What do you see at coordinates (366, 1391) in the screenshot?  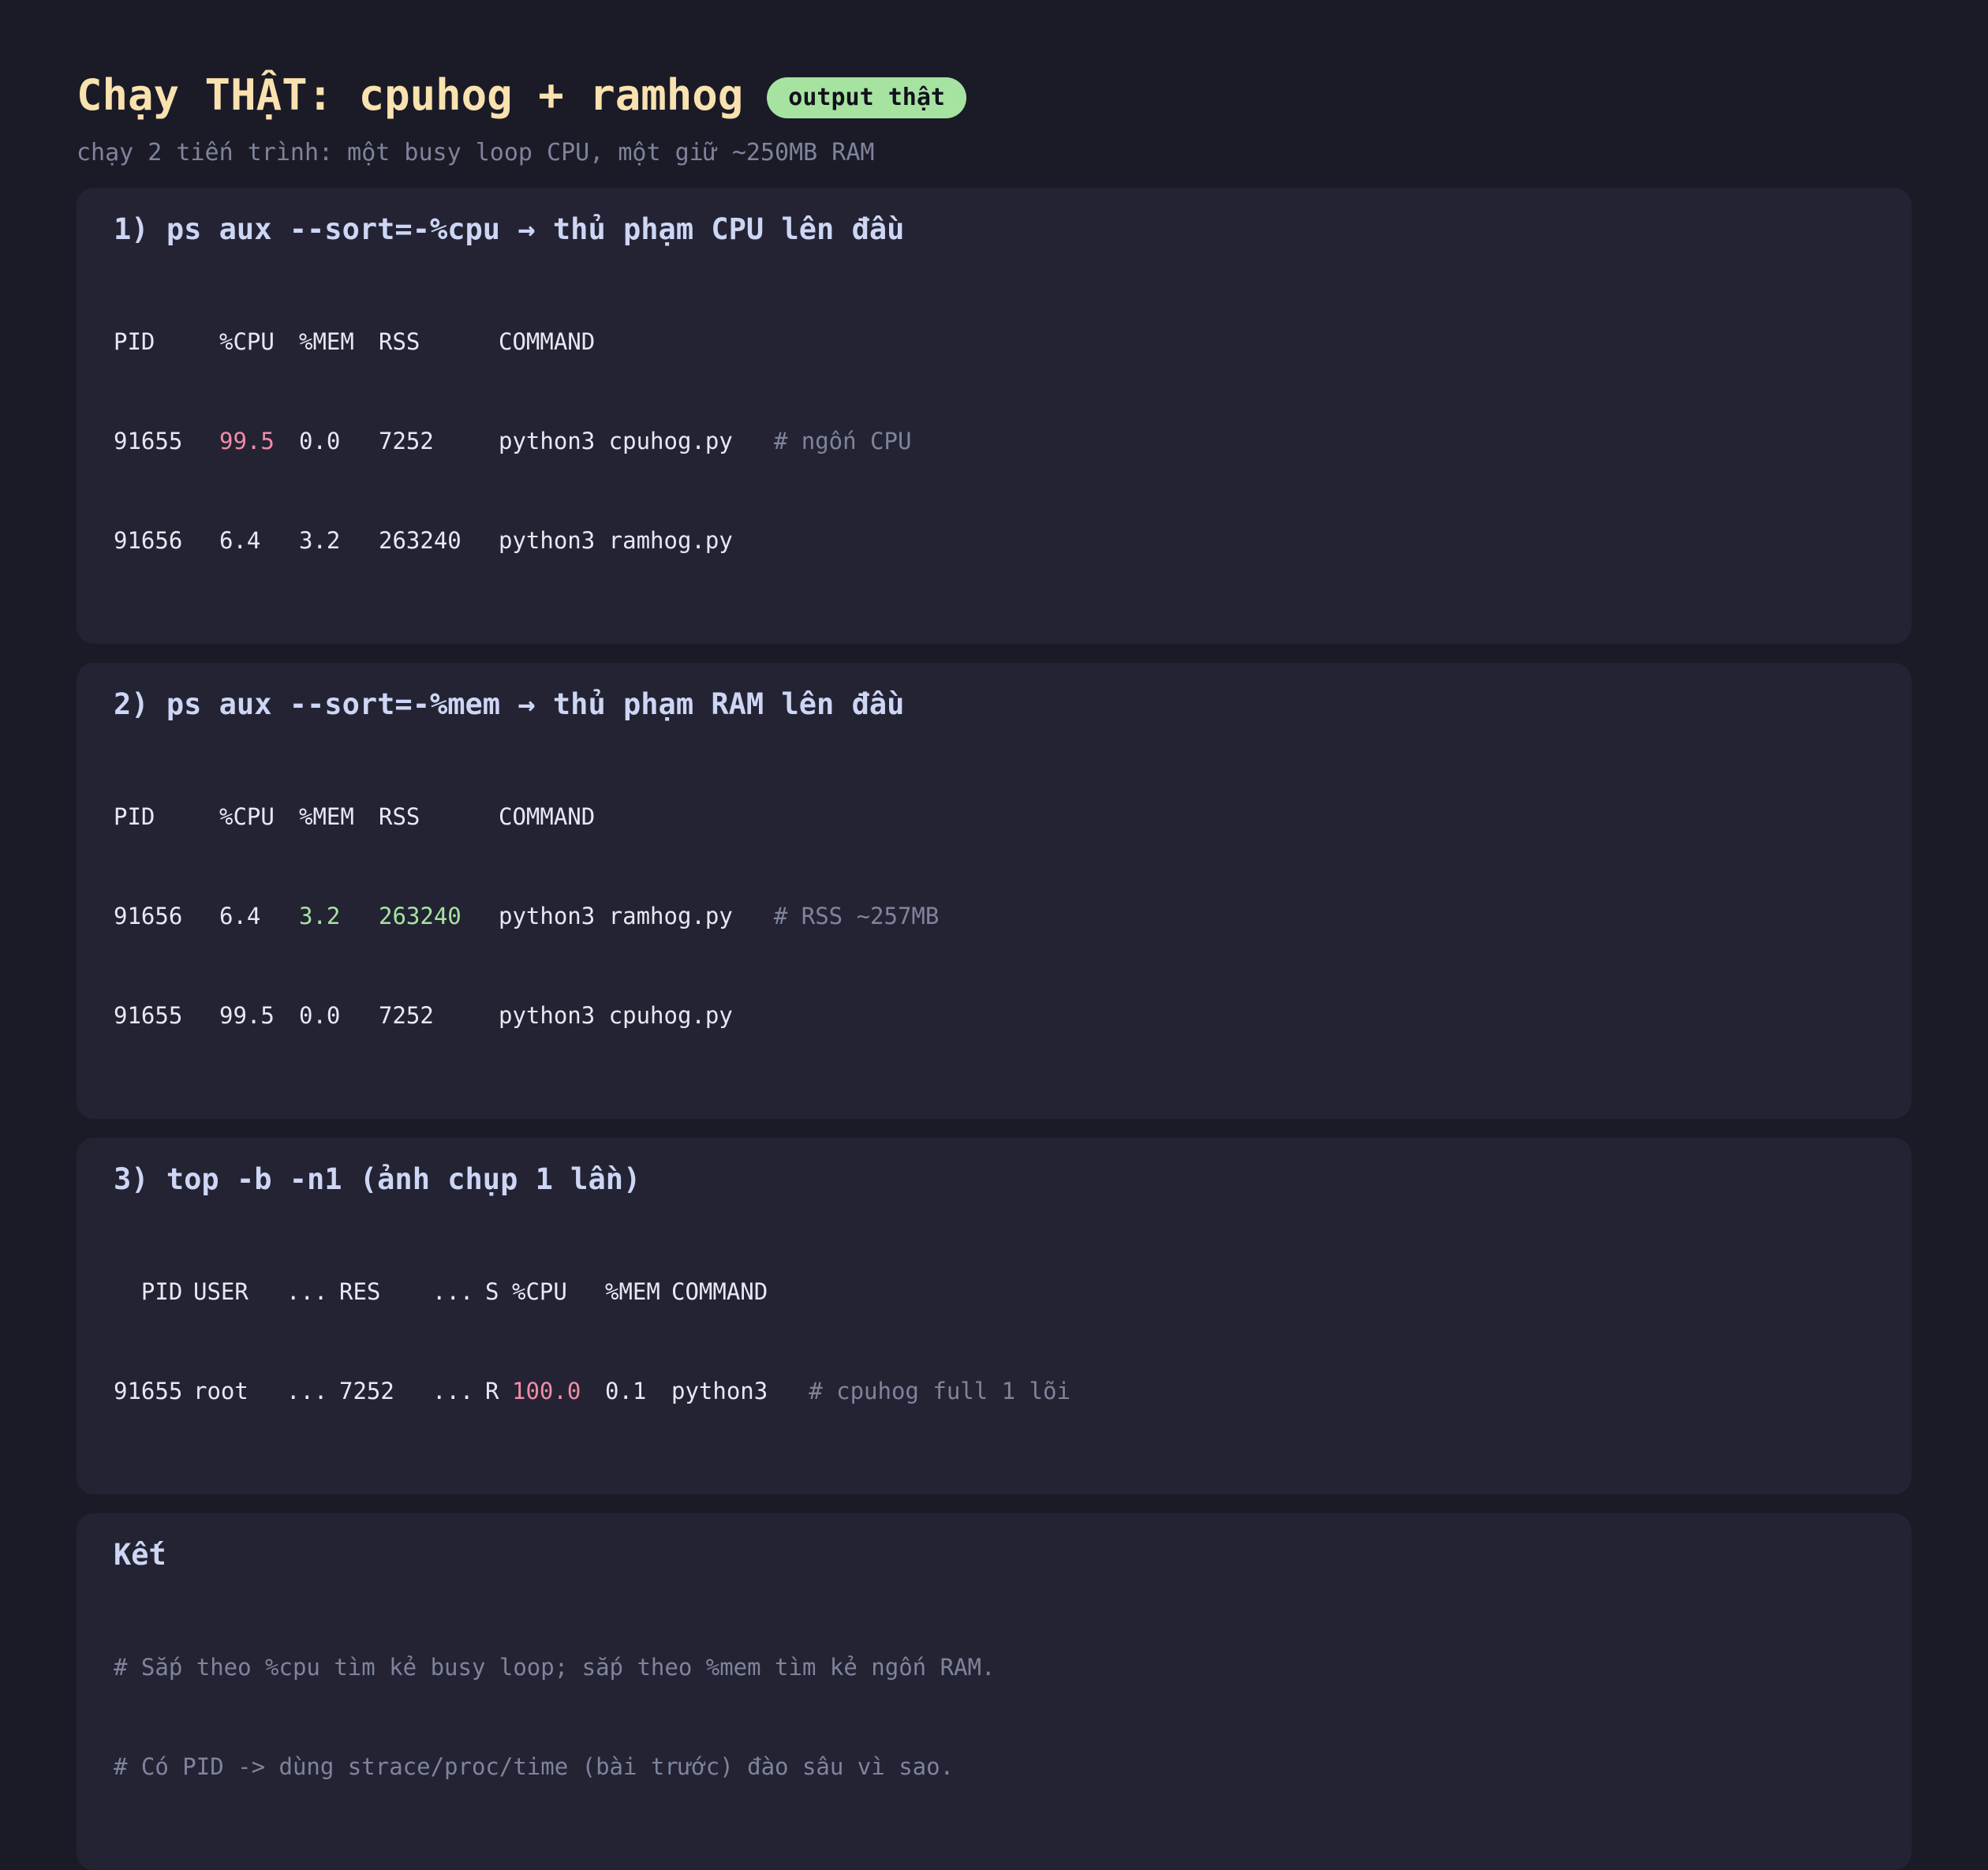 I see `cell-res: 7252` at bounding box center [366, 1391].